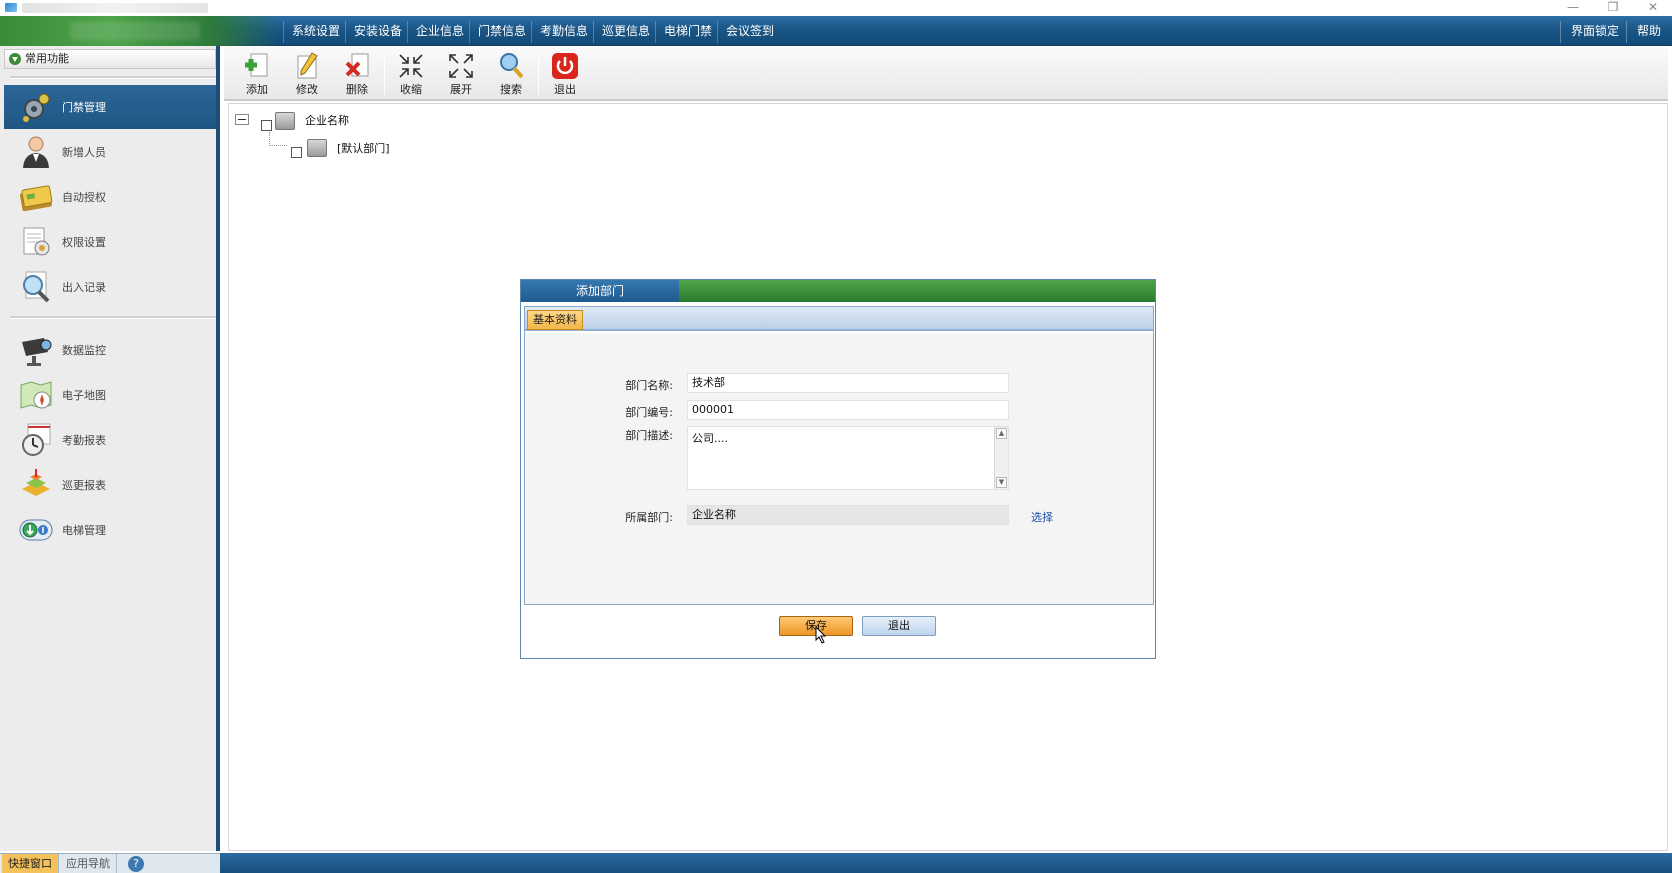 Image resolution: width=1672 pixels, height=873 pixels. Describe the element at coordinates (512, 66) in the screenshot. I see `search-icon` at that location.